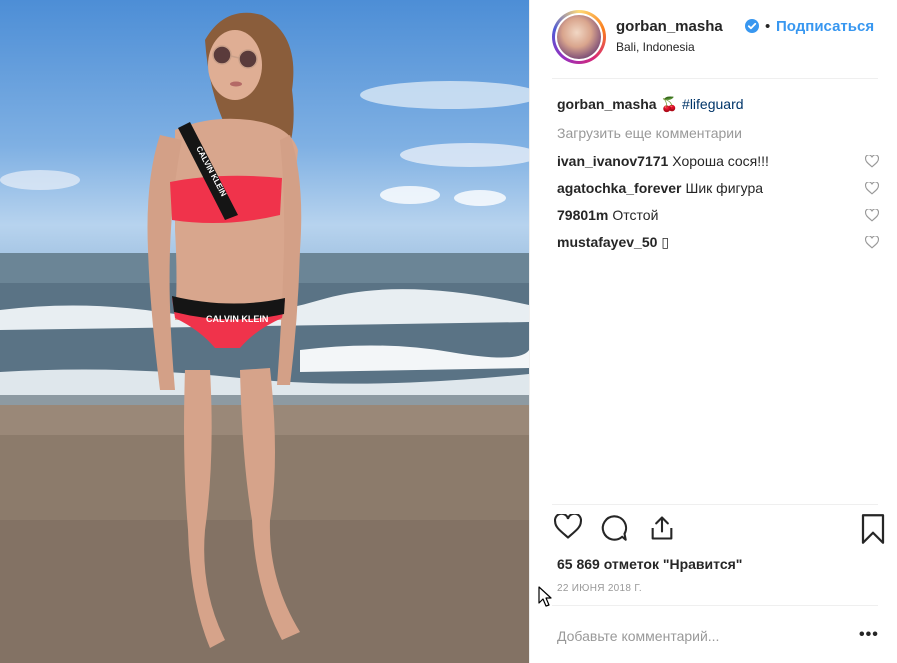  What do you see at coordinates (649, 564) in the screenshot?
I see `likes-count: 65 869 отметок "Нравится"` at bounding box center [649, 564].